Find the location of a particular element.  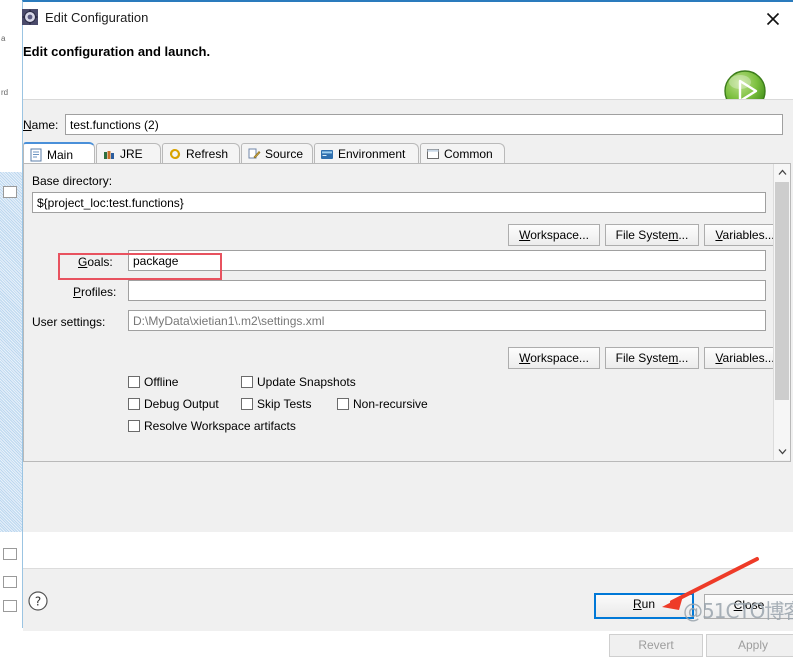

chevron-up-icon is located at coordinates (782, 172).